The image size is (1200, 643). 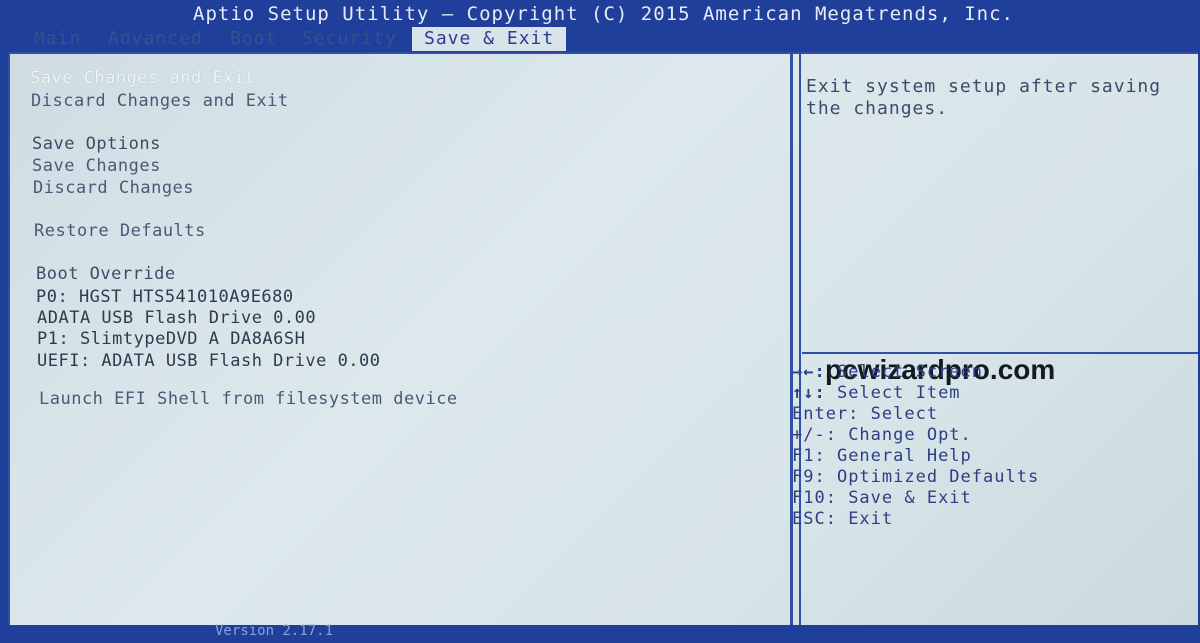 I want to click on key-enter: Enter: Select, so click(x=865, y=414).